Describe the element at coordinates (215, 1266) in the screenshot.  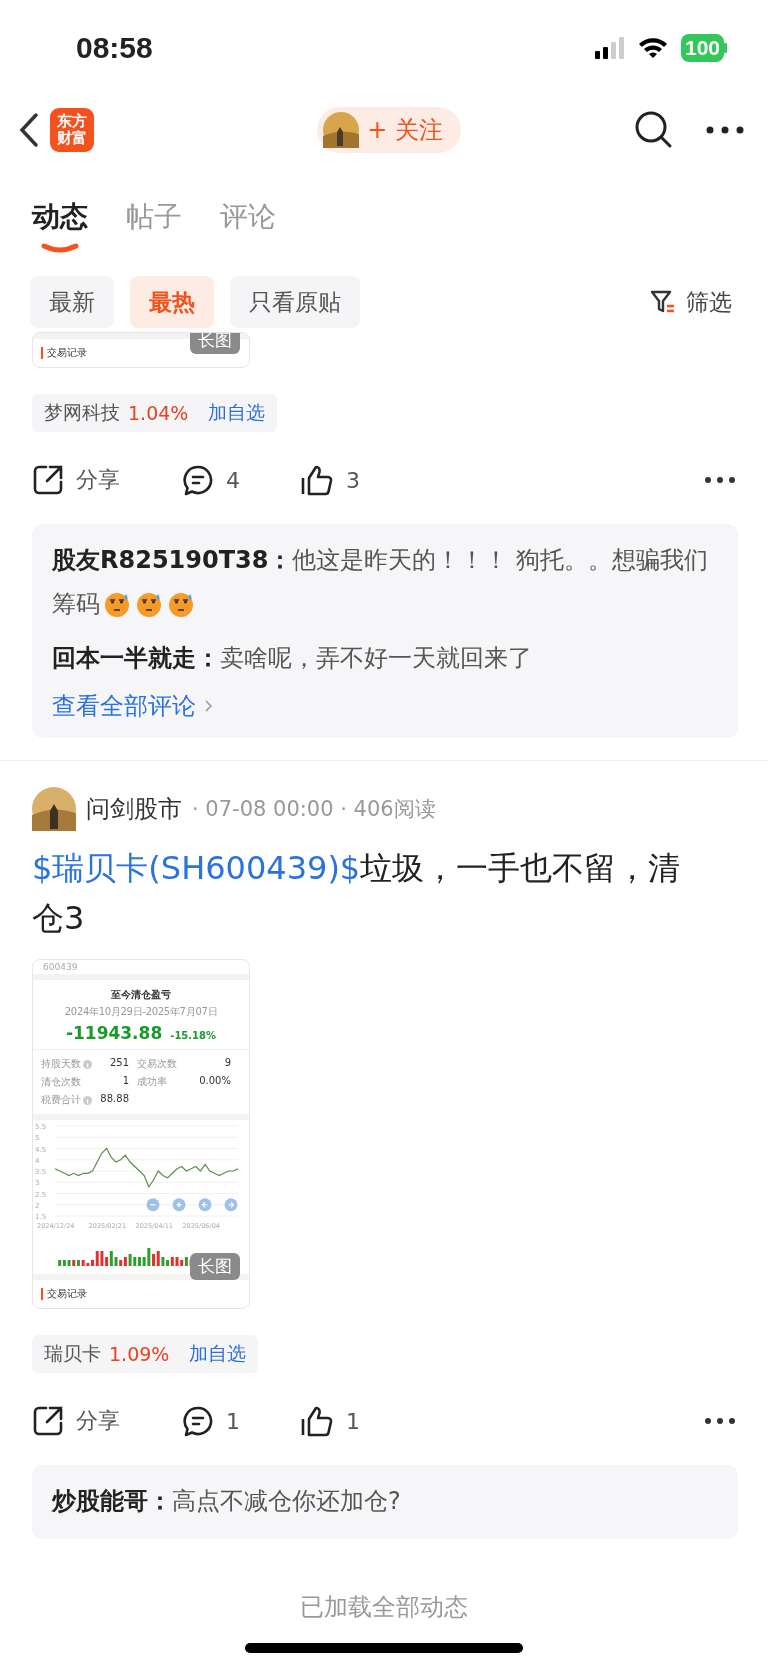
I see `long-image-badge: 长图` at that location.